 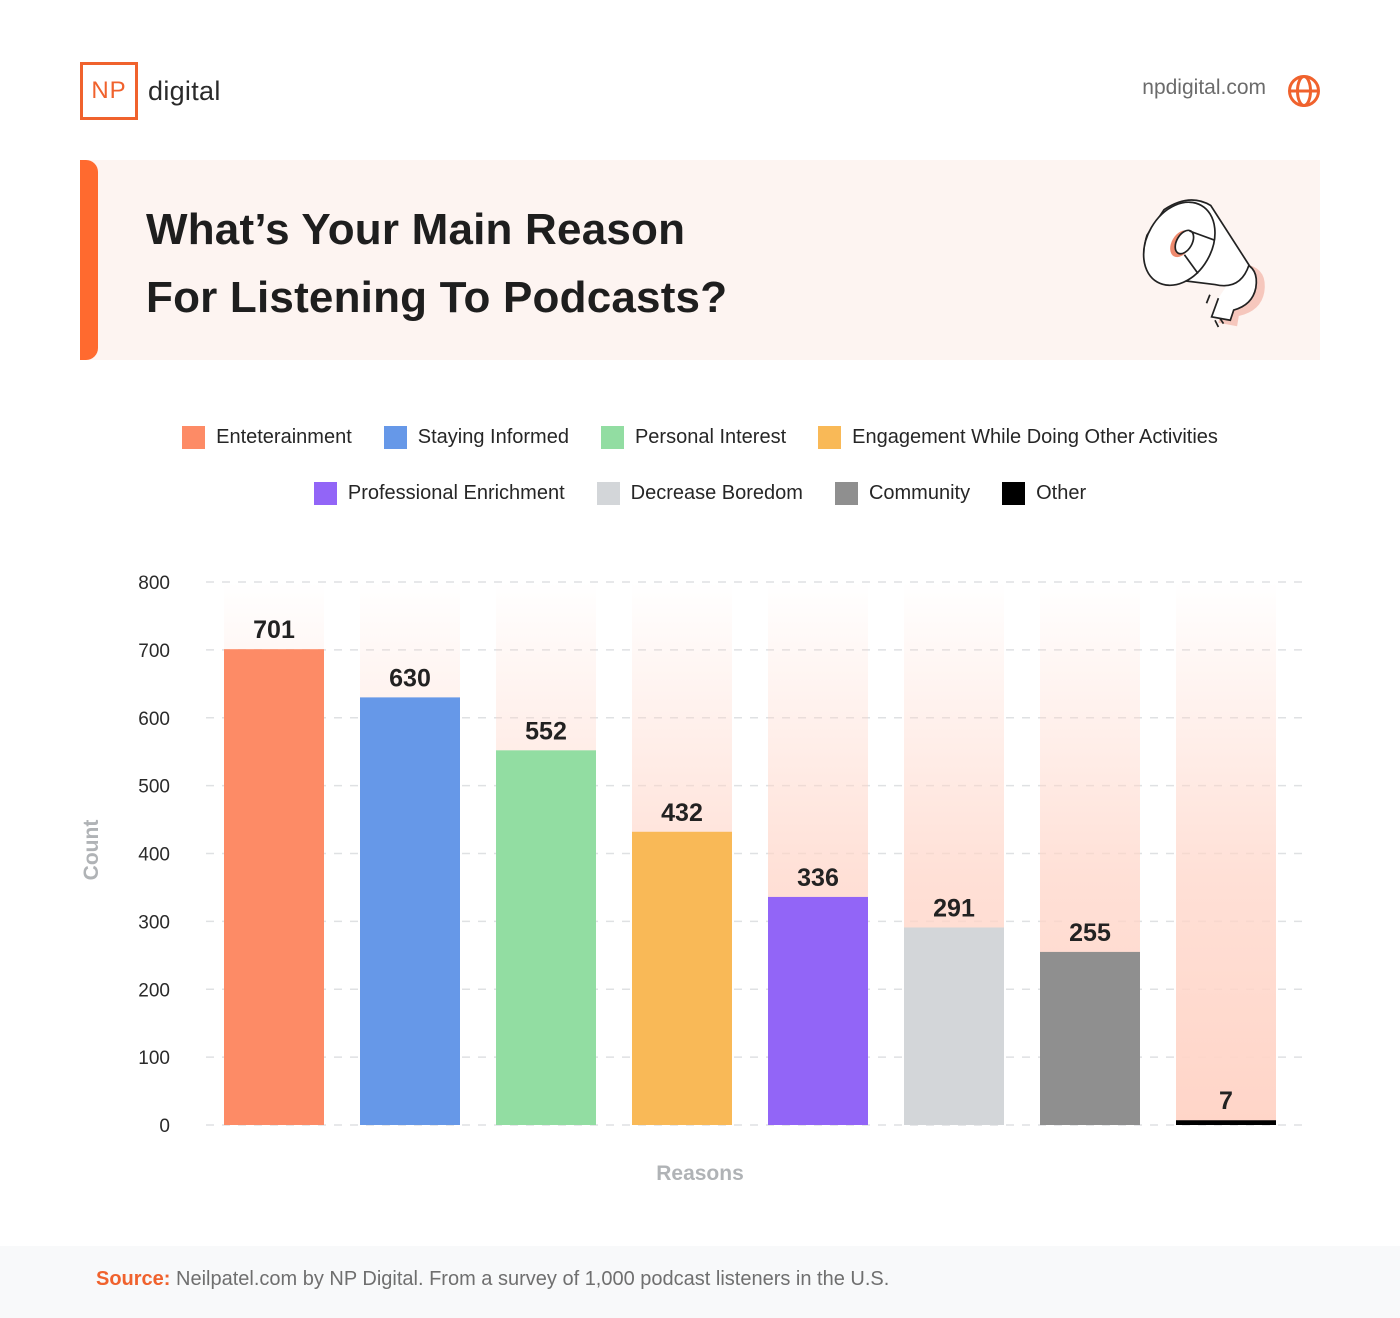 I want to click on logo-text: digital, so click(x=184, y=90).